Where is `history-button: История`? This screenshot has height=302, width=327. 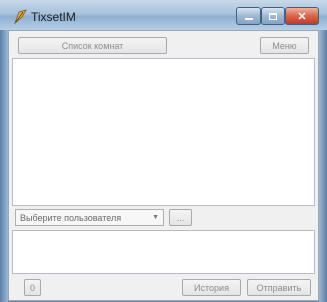
history-button: История is located at coordinates (211, 287).